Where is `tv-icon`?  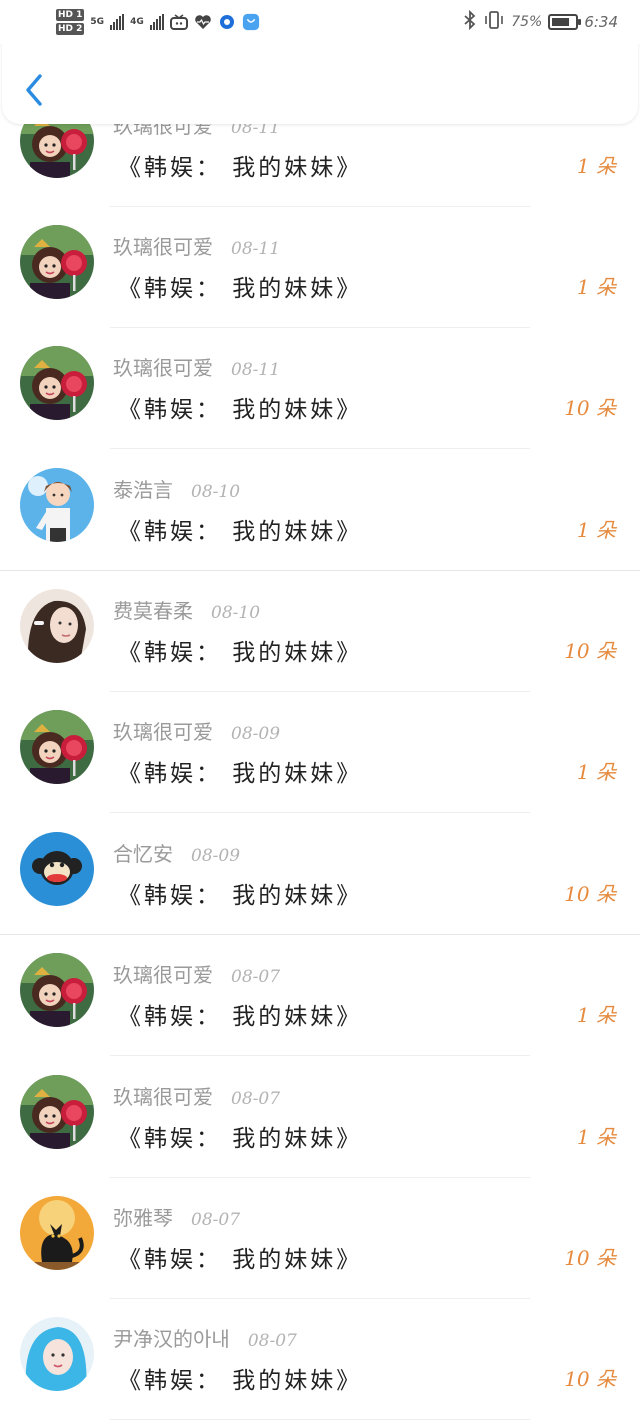 tv-icon is located at coordinates (178, 22).